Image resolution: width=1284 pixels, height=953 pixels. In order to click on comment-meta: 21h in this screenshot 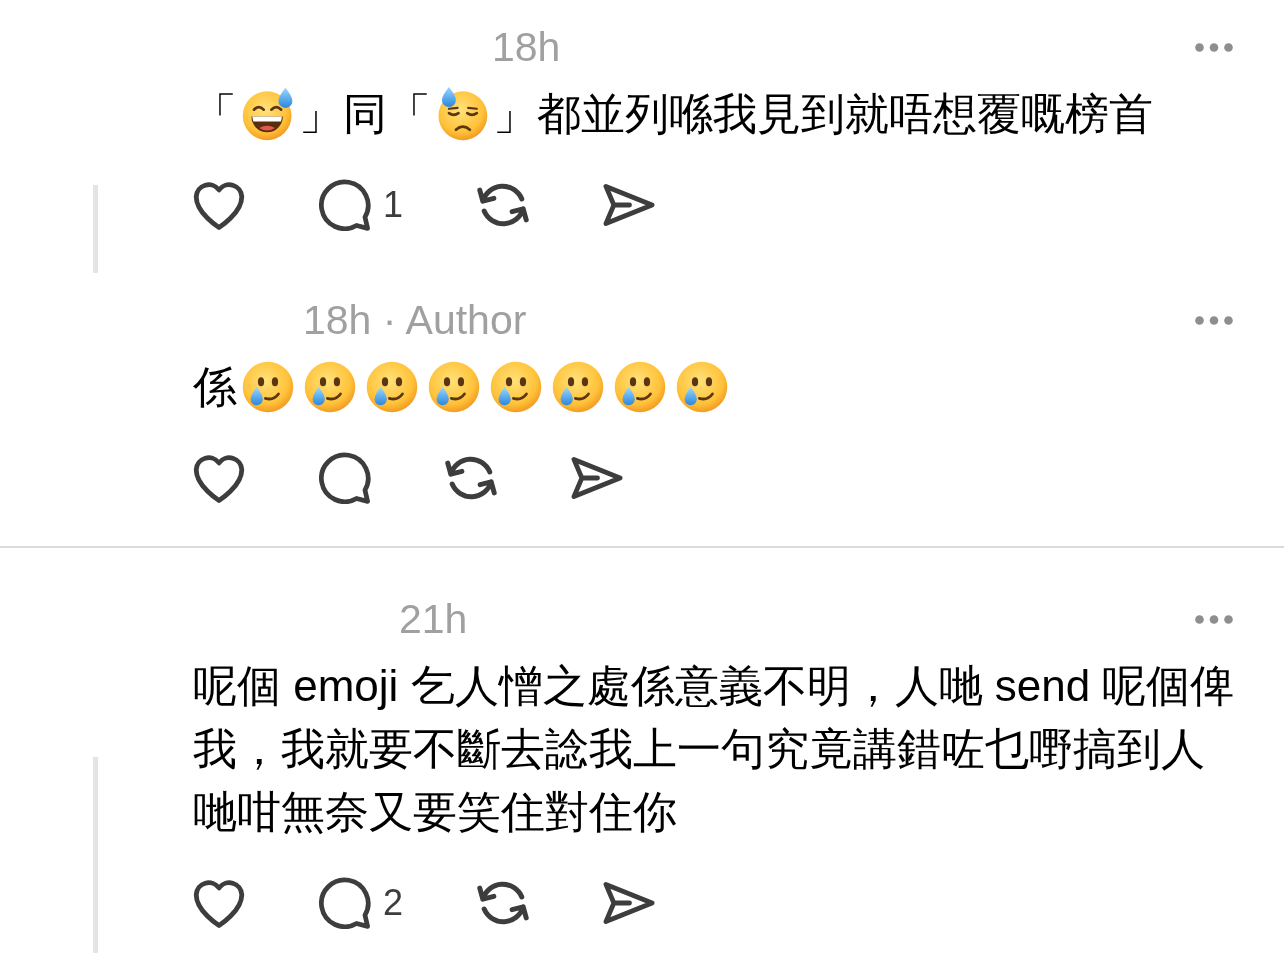, I will do `click(433, 619)`.